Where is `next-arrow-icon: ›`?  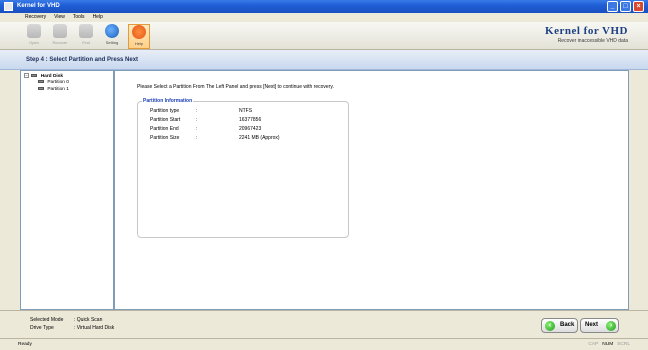
next-arrow-icon: › is located at coordinates (611, 326).